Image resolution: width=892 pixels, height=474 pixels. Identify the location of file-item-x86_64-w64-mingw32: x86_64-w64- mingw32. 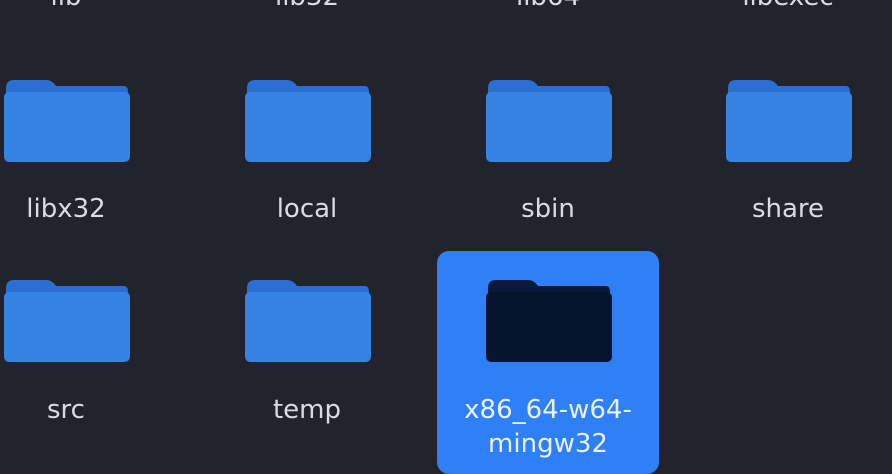
(548, 362).